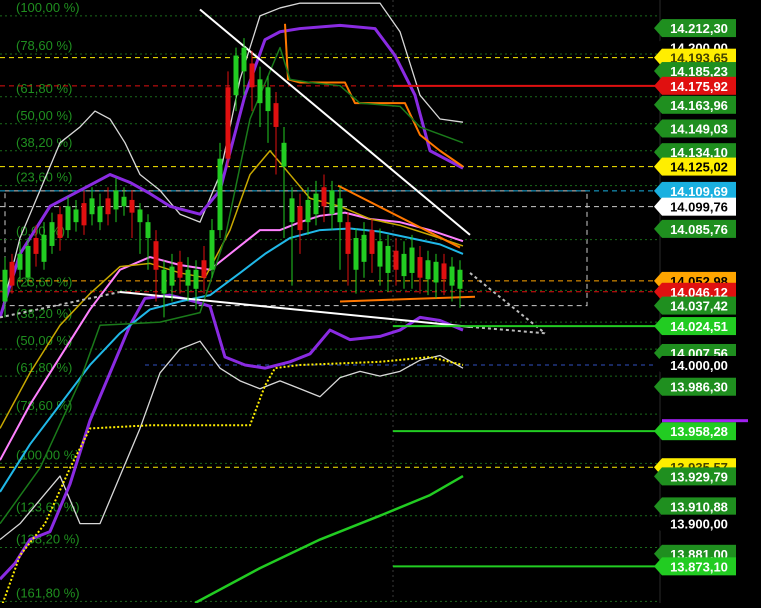 This screenshot has height=608, width=761. What do you see at coordinates (407, 299) in the screenshot?
I see `orange-support-segment` at bounding box center [407, 299].